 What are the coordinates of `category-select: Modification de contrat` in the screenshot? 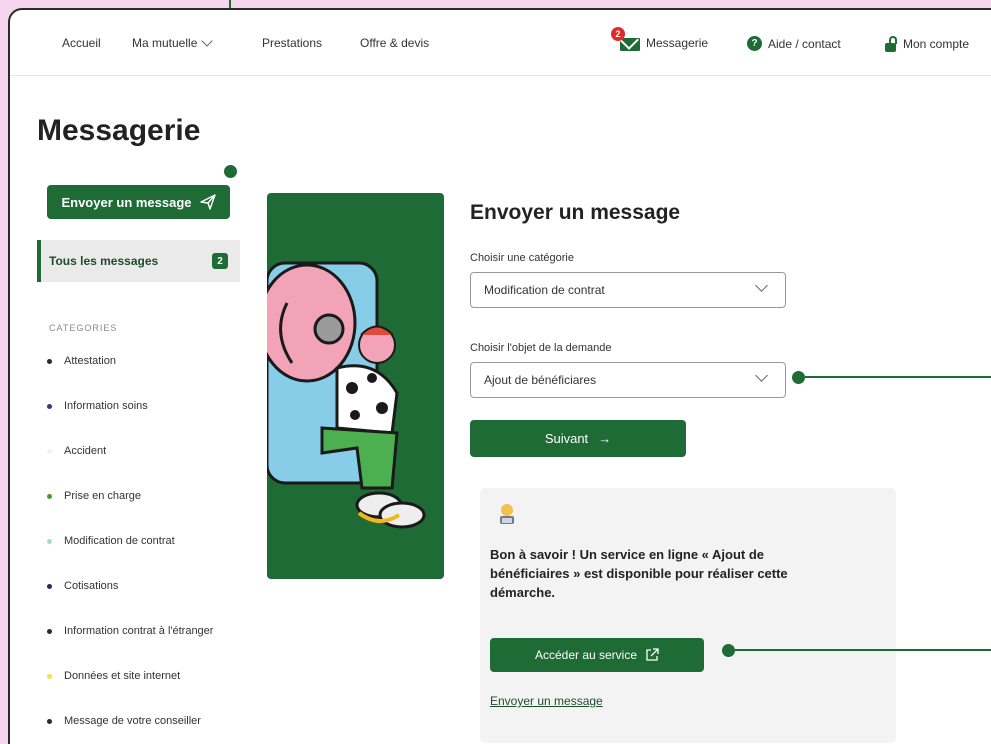 It's located at (628, 290).